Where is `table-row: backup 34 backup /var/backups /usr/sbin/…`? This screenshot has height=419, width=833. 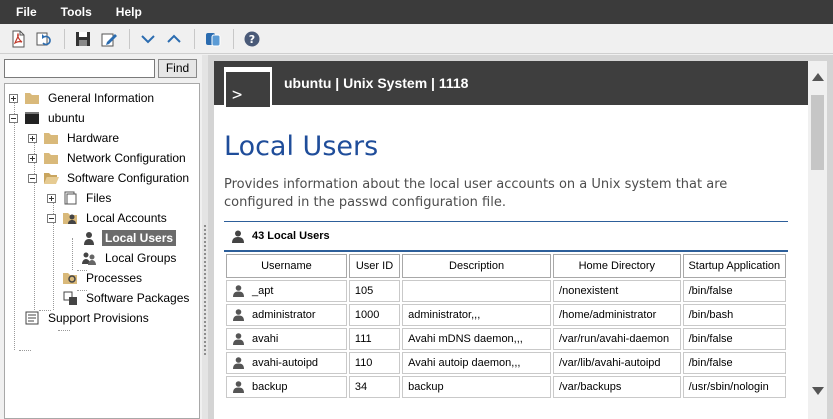 table-row: backup 34 backup /var/backups /usr/sbin/… is located at coordinates (506, 387).